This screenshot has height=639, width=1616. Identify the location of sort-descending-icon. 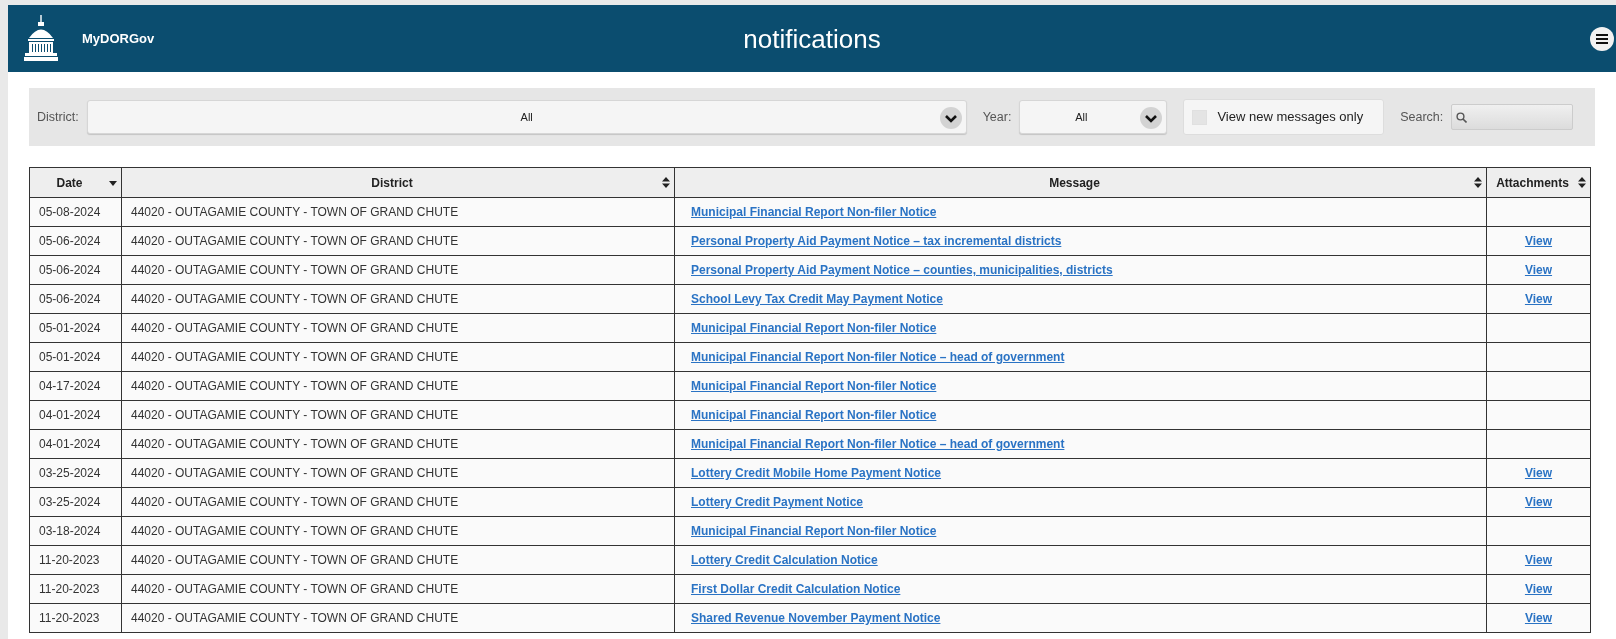
(113, 183).